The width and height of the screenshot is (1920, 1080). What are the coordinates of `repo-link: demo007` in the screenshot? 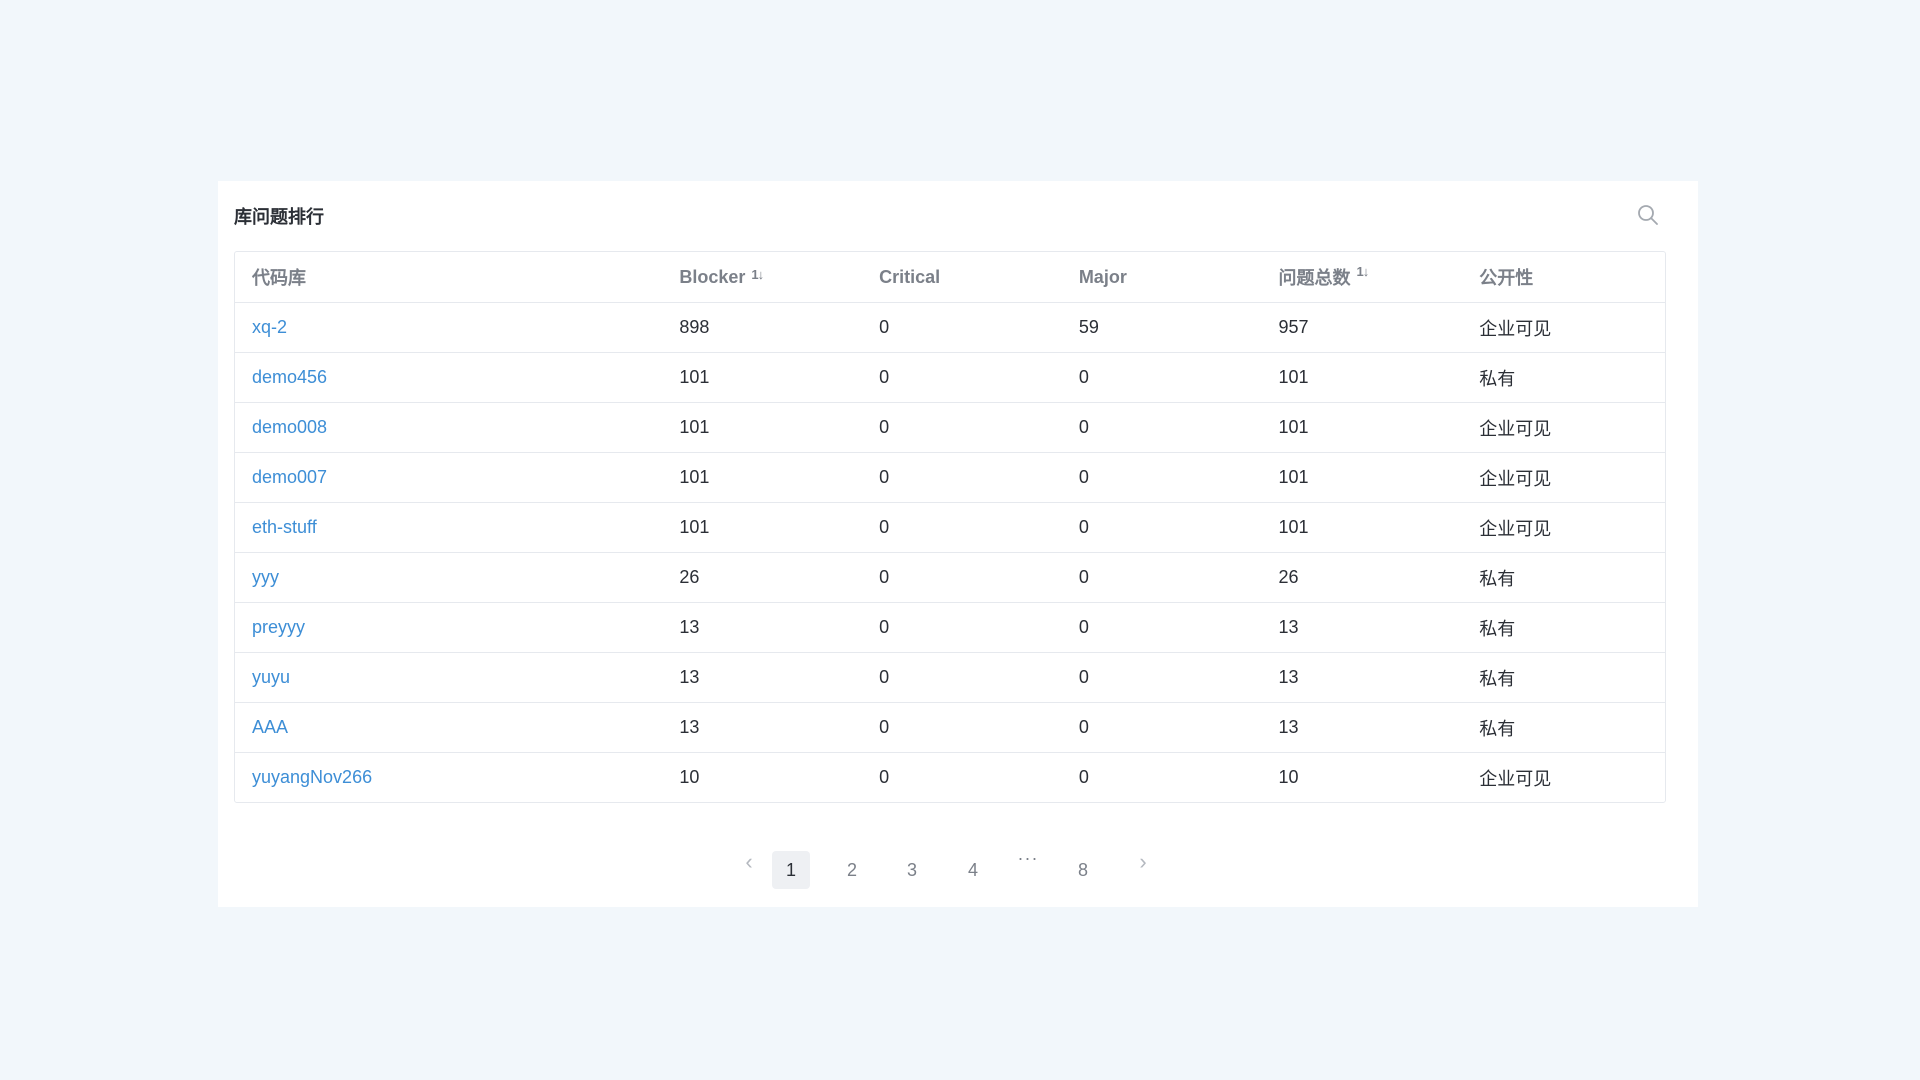 It's located at (448, 477).